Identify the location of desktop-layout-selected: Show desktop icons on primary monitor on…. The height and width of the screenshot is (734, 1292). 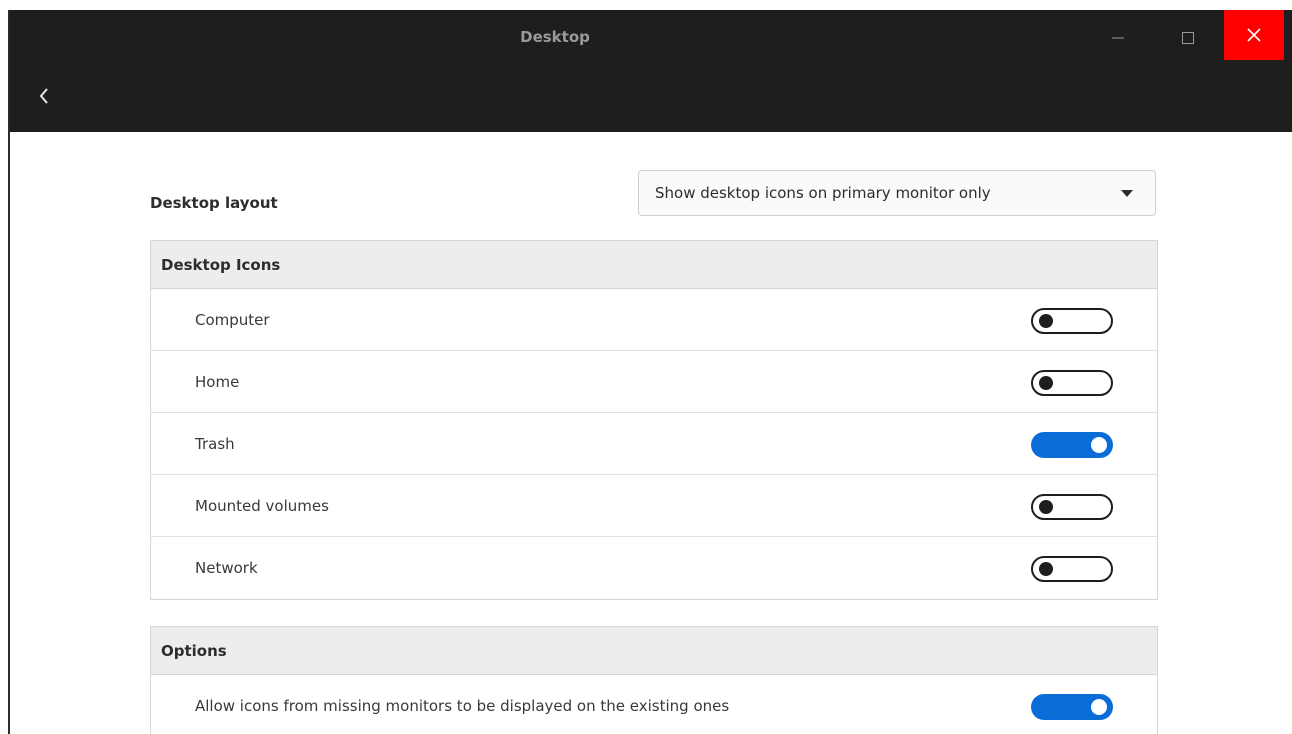
(823, 193).